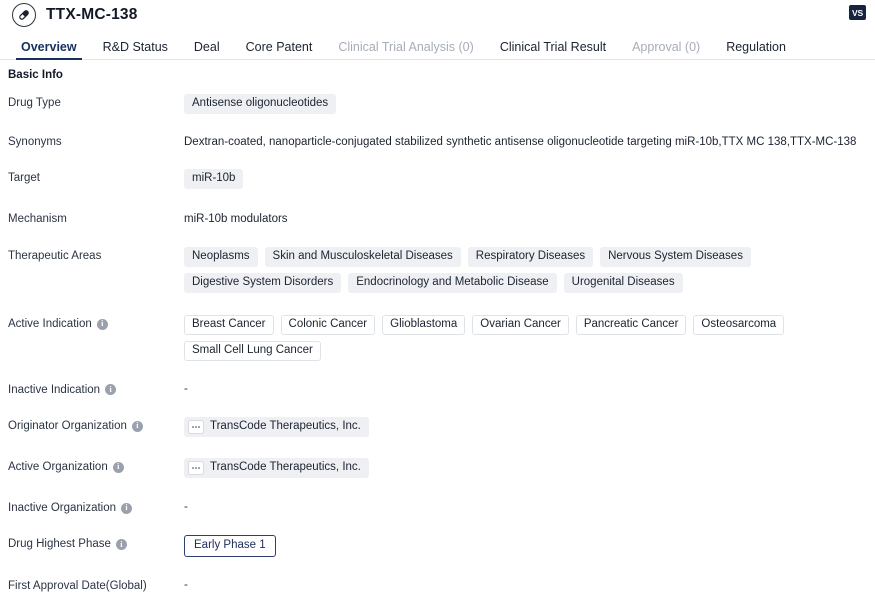 This screenshot has height=595, width=875. Describe the element at coordinates (525, 178) in the screenshot. I see `value-target: miR-10b` at that location.